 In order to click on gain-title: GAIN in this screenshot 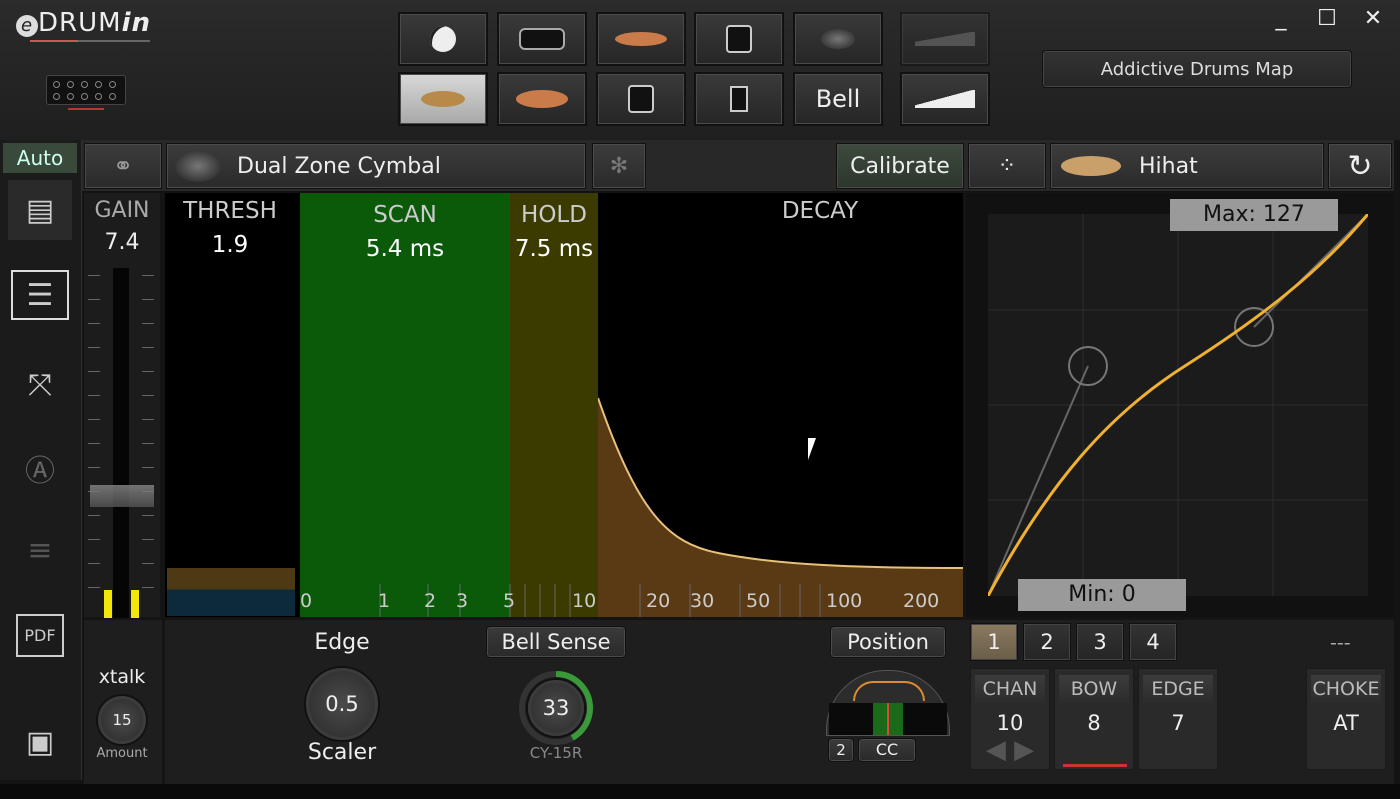, I will do `click(122, 210)`.